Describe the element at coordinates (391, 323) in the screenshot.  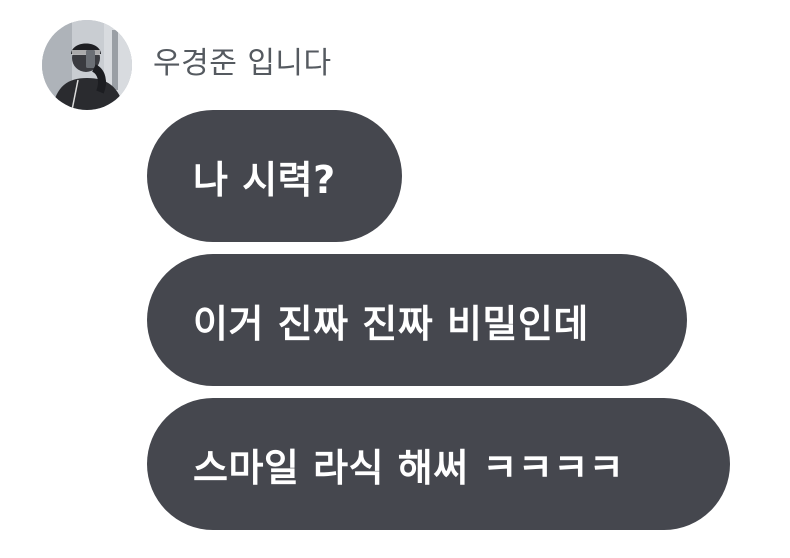
I see `message-text: 이거 진짜 진짜 비밀인데` at that location.